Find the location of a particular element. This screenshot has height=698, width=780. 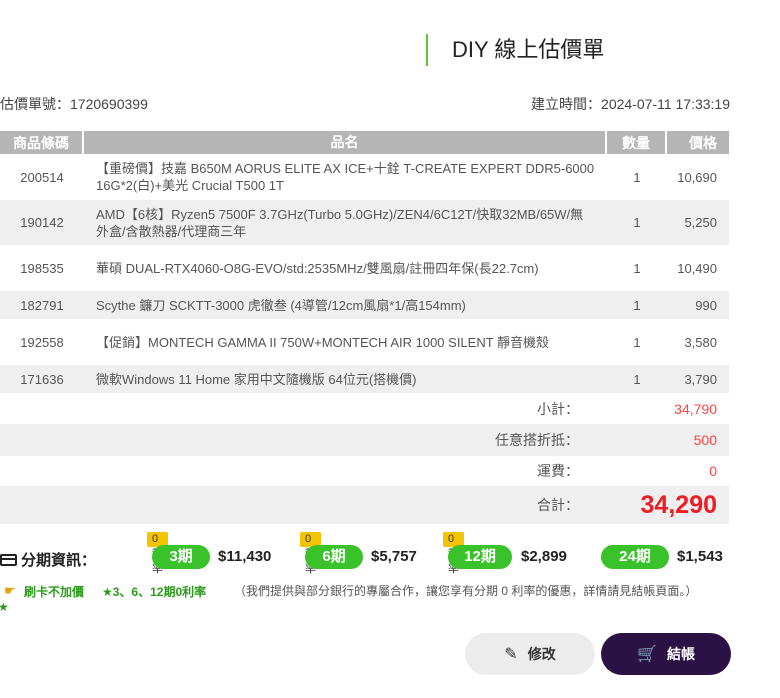

cell-price: 3,580 is located at coordinates (698, 342).